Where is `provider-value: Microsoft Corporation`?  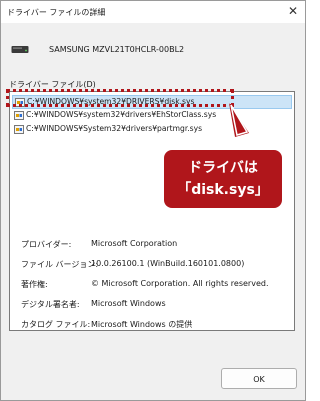
provider-value: Microsoft Corporation is located at coordinates (134, 243).